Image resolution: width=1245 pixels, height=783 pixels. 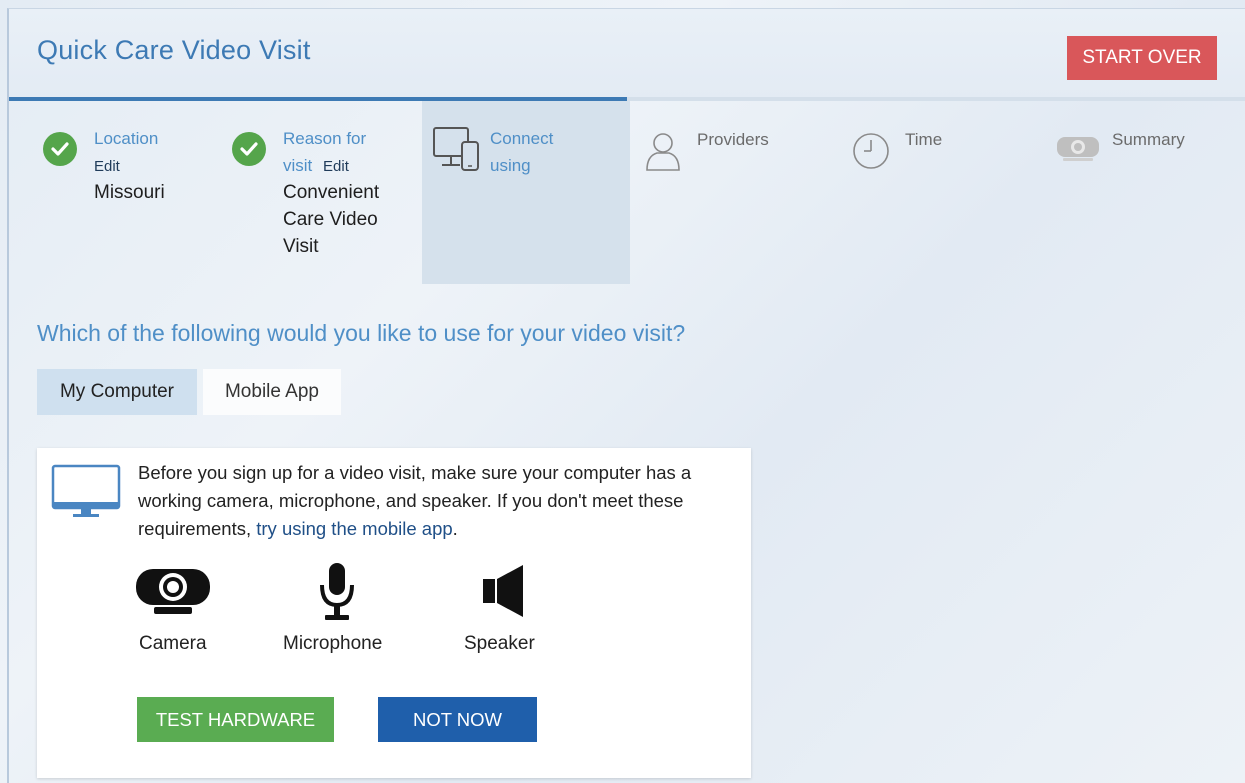 I want to click on step-reason-title-visit: visit, so click(x=298, y=165).